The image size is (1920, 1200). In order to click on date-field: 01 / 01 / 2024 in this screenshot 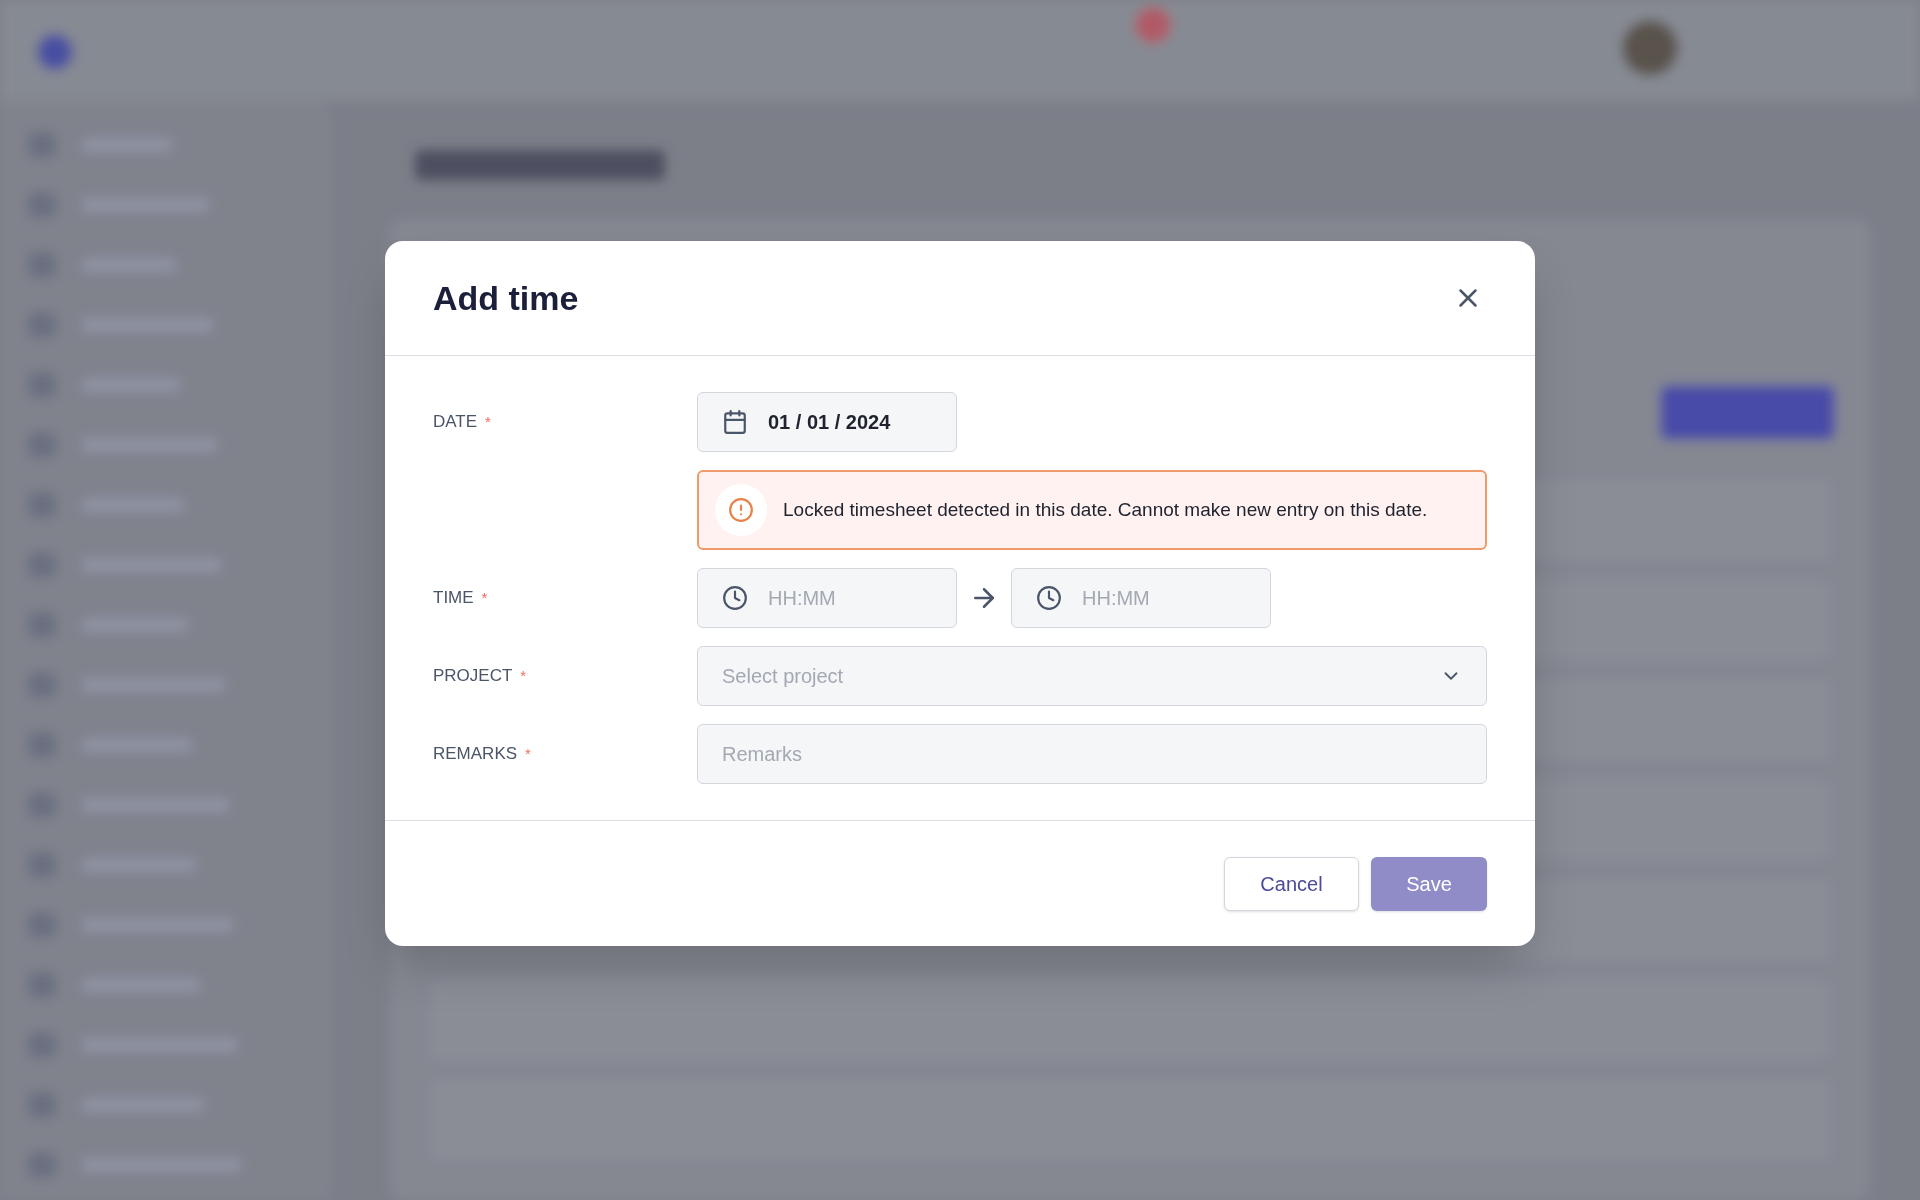, I will do `click(827, 422)`.